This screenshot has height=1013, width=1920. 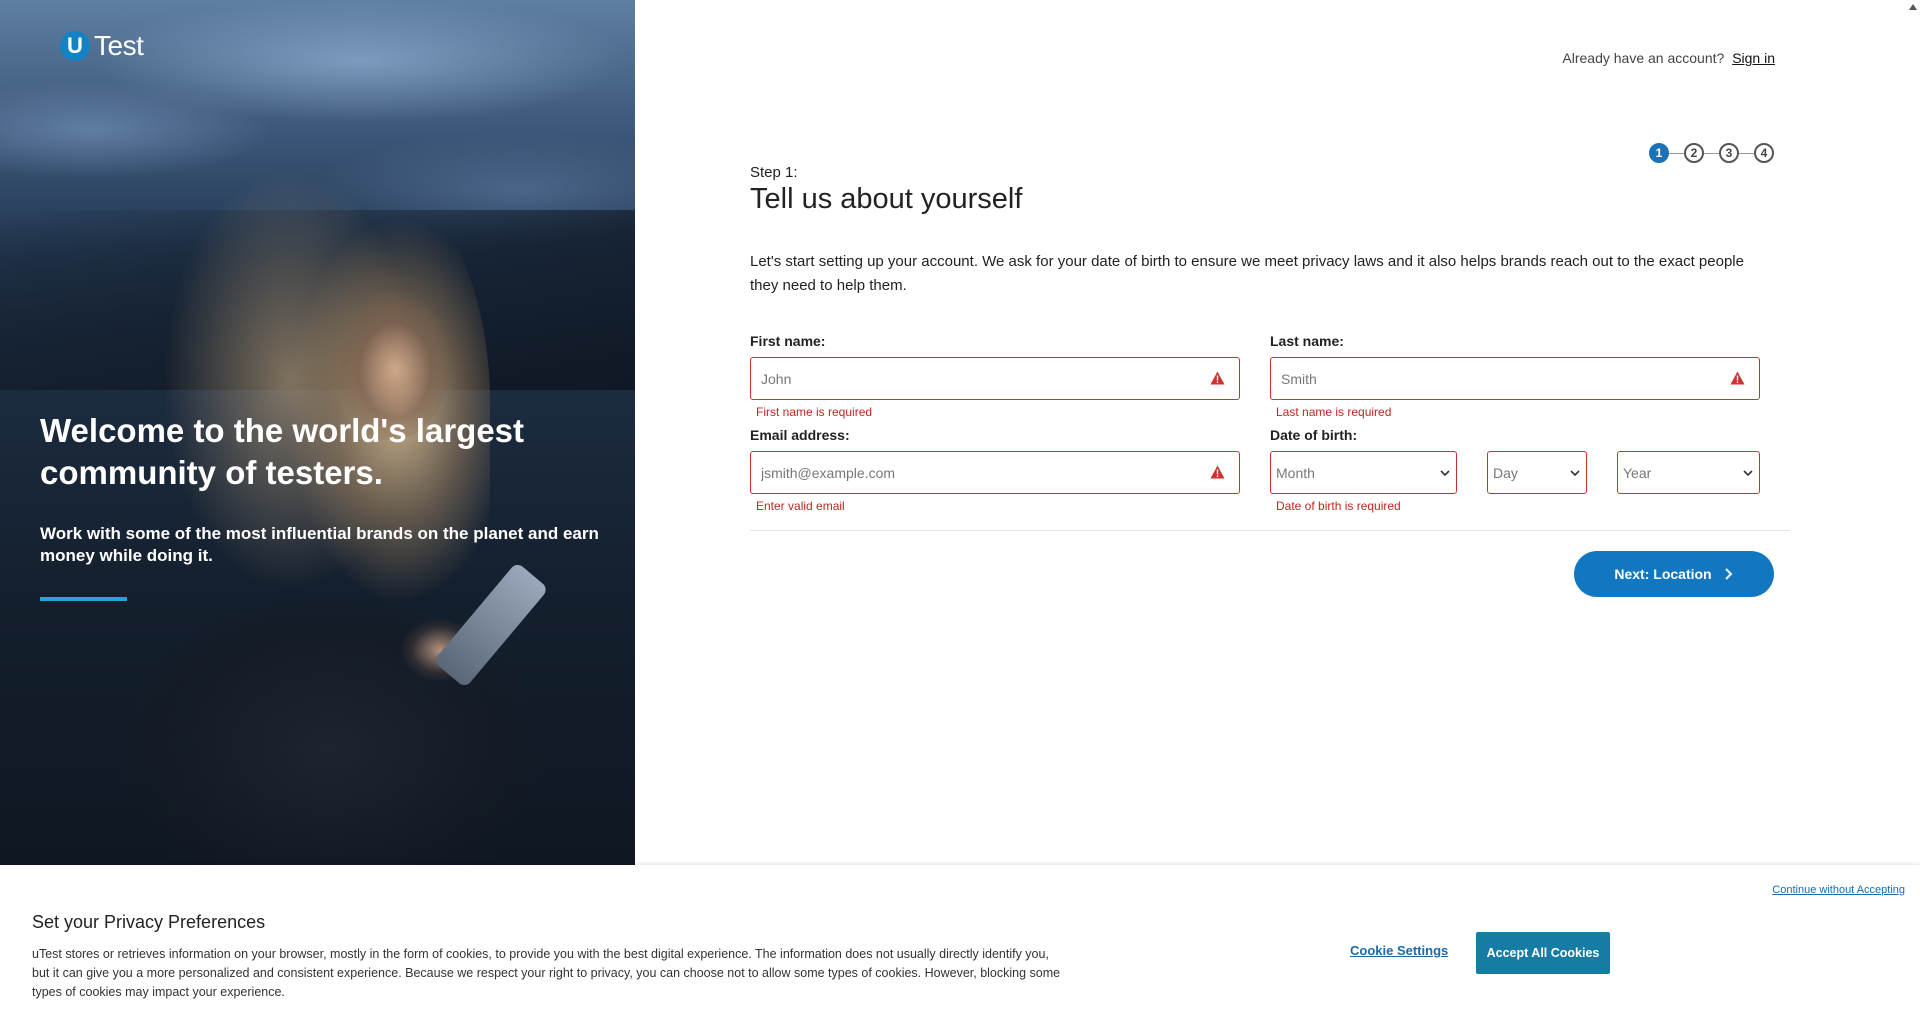 What do you see at coordinates (1543, 953) in the screenshot?
I see `accept-all-cookies-button: Accept All Cookies` at bounding box center [1543, 953].